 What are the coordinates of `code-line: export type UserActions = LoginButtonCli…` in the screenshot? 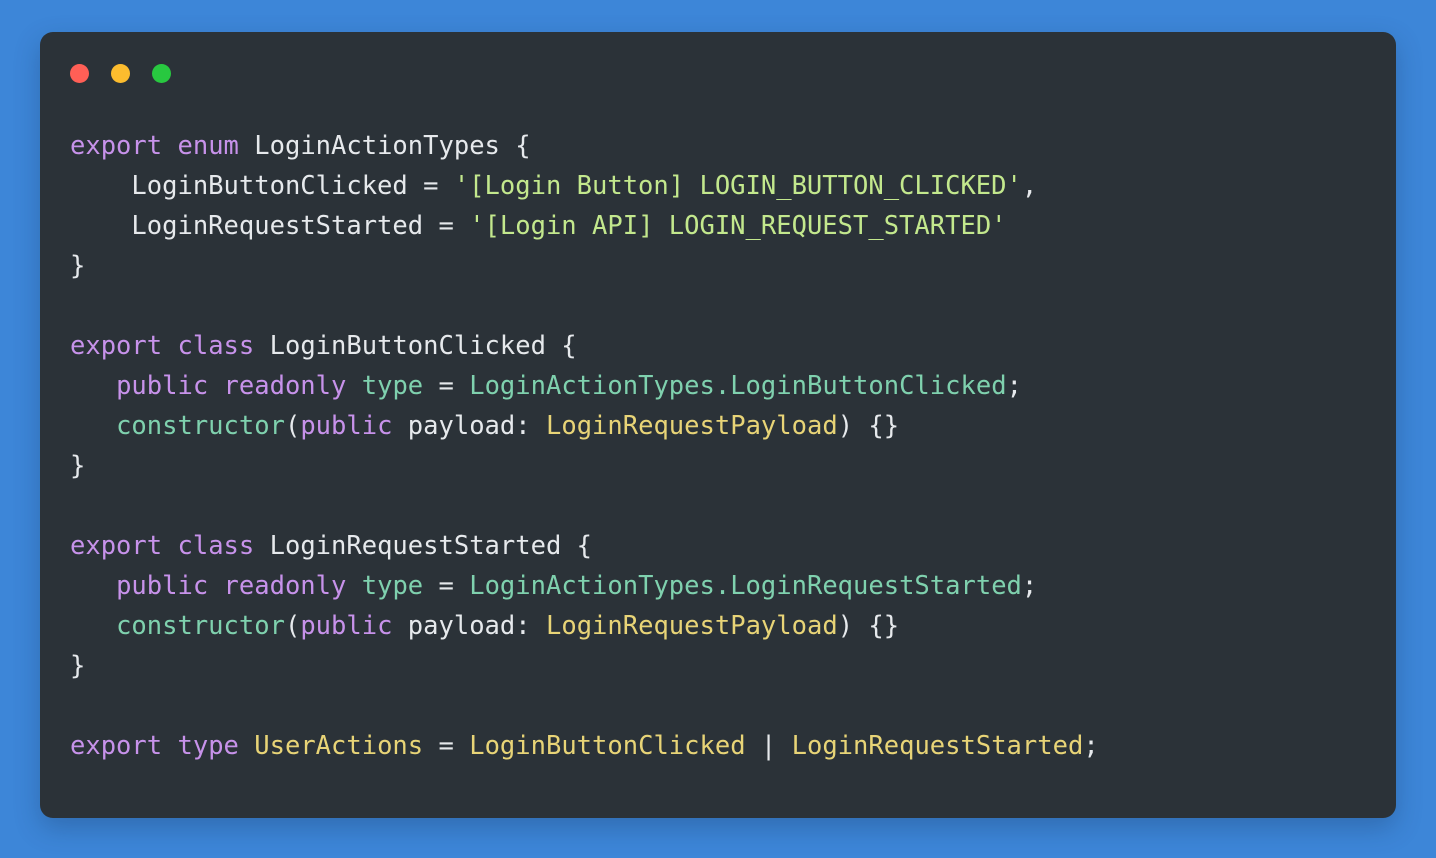 It's located at (723, 746).